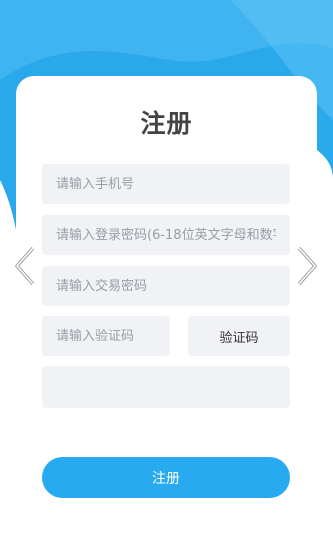 The height and width of the screenshot is (552, 333). What do you see at coordinates (106, 336) in the screenshot?
I see `verification-code-input` at bounding box center [106, 336].